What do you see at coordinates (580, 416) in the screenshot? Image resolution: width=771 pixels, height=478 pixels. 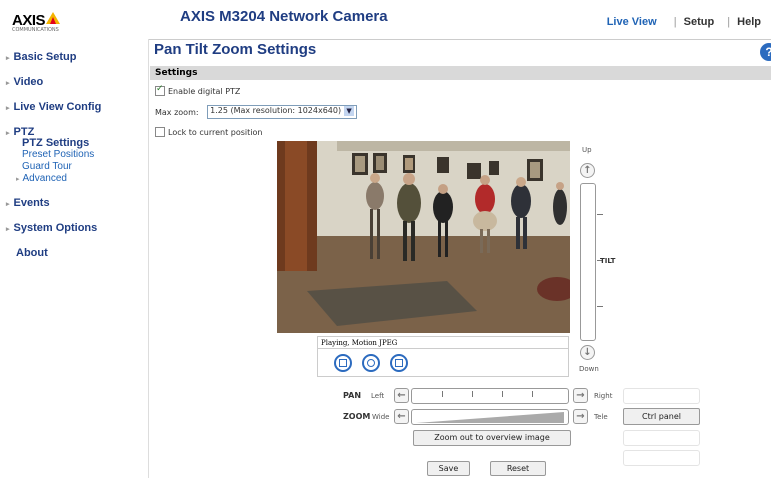 I see `zoom-tele-arrow-icon: →` at bounding box center [580, 416].